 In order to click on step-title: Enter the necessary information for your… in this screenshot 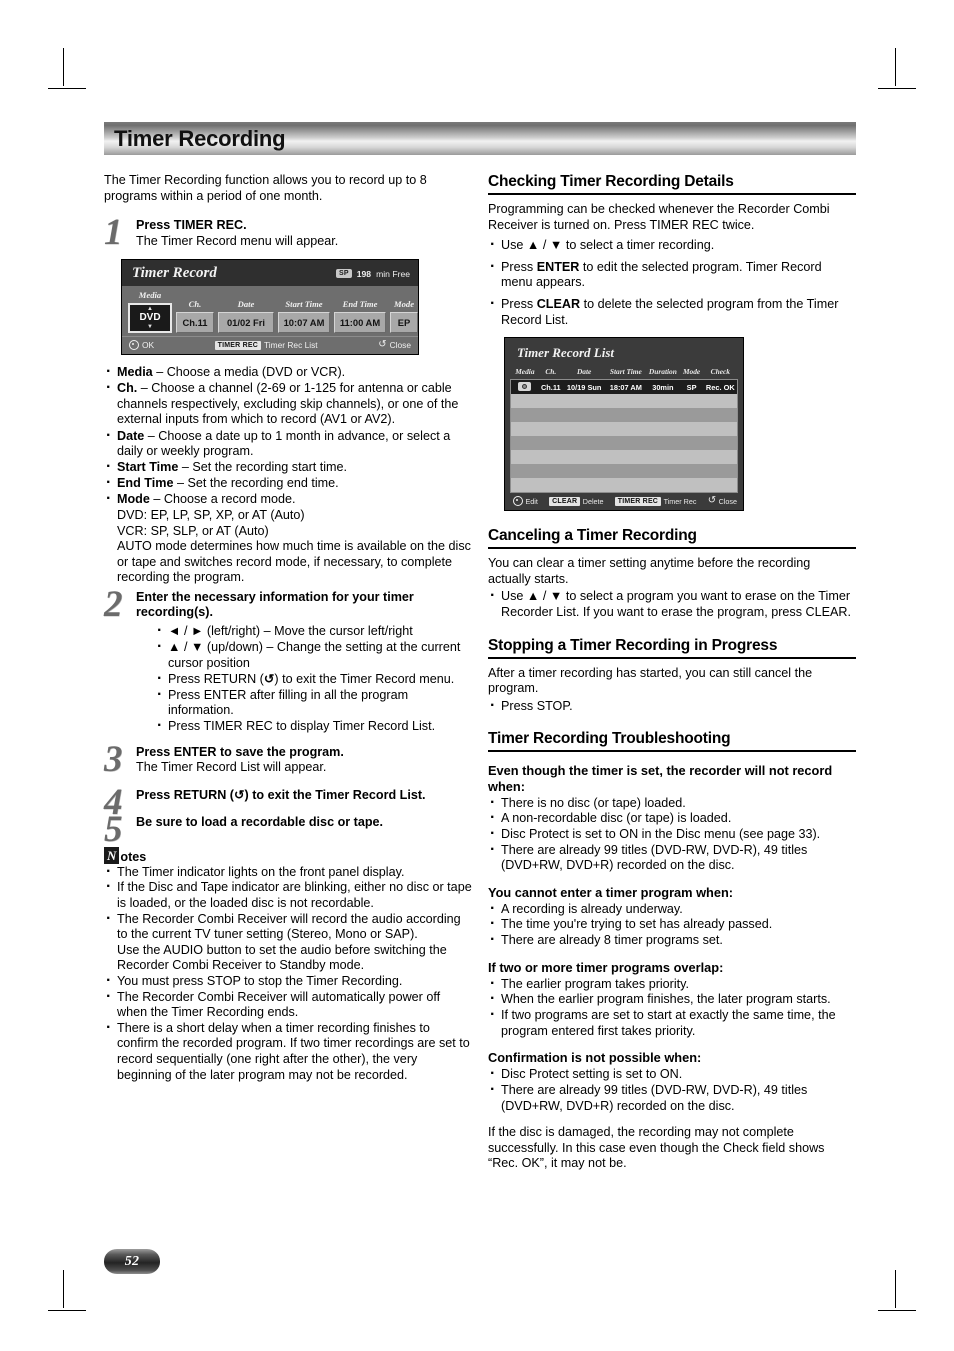, I will do `click(275, 605)`.